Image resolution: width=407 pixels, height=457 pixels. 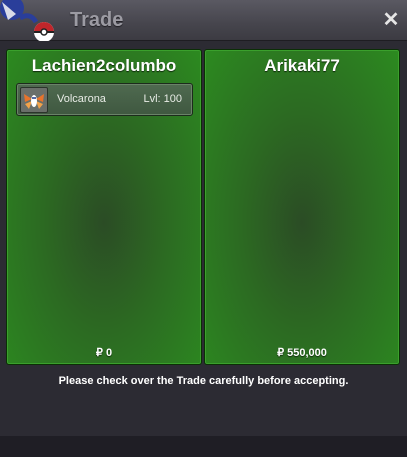 I want to click on item-pokemon-name: Volcarona, so click(x=81, y=99).